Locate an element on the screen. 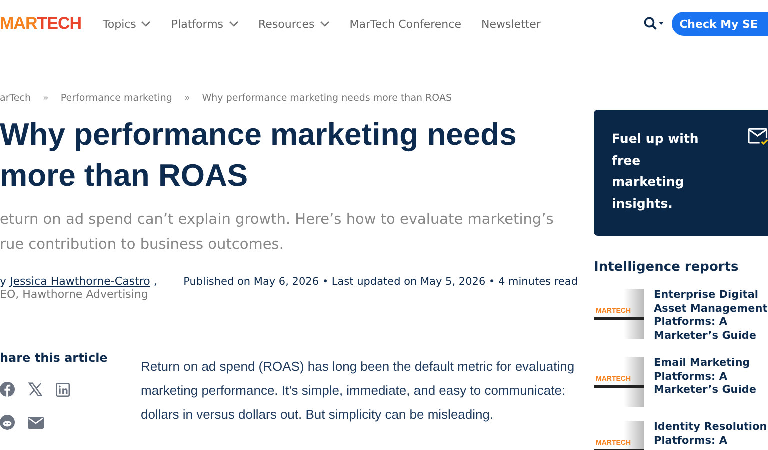  reports-heading: Intelligence reports is located at coordinates (667, 267).